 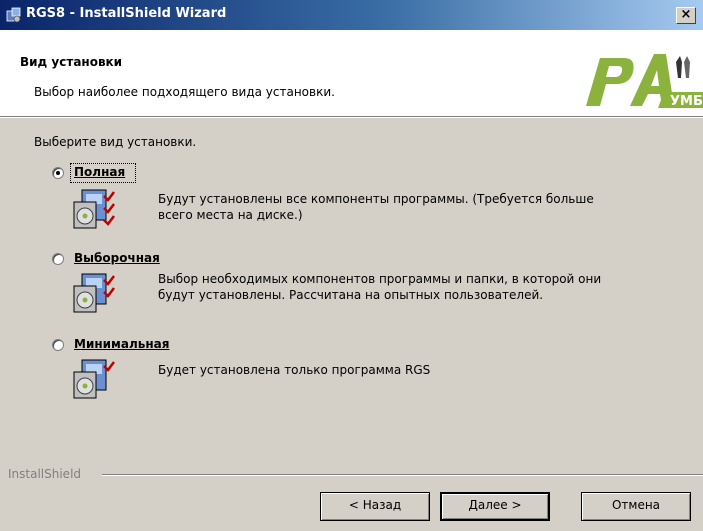 What do you see at coordinates (58, 259) in the screenshot?
I see `radio-custom` at bounding box center [58, 259].